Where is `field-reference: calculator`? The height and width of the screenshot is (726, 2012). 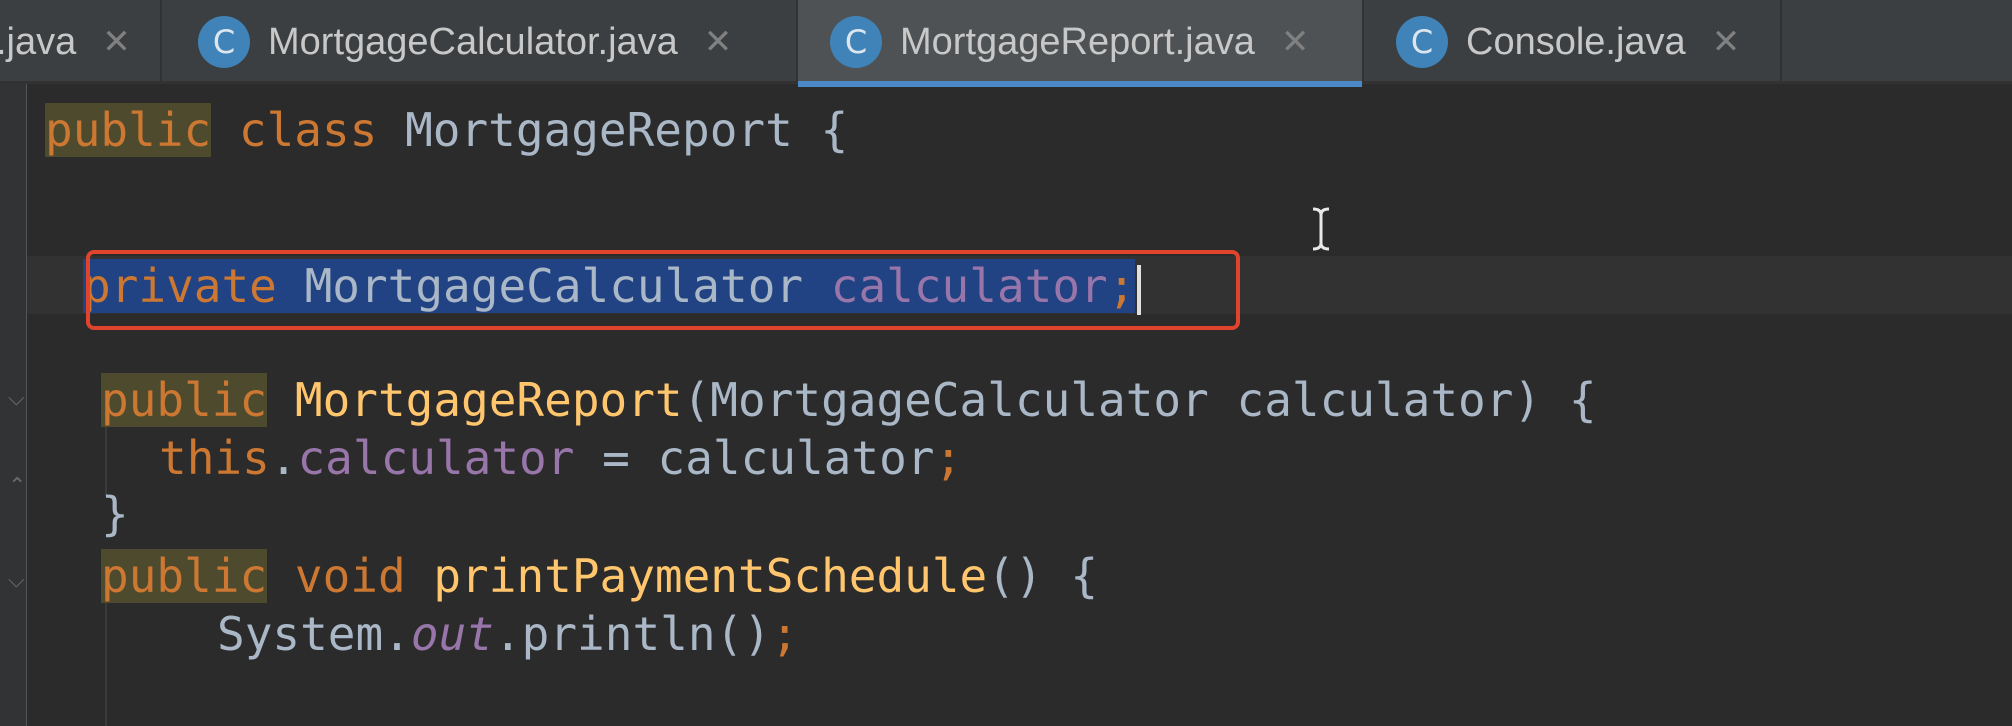 field-reference: calculator is located at coordinates (436, 458).